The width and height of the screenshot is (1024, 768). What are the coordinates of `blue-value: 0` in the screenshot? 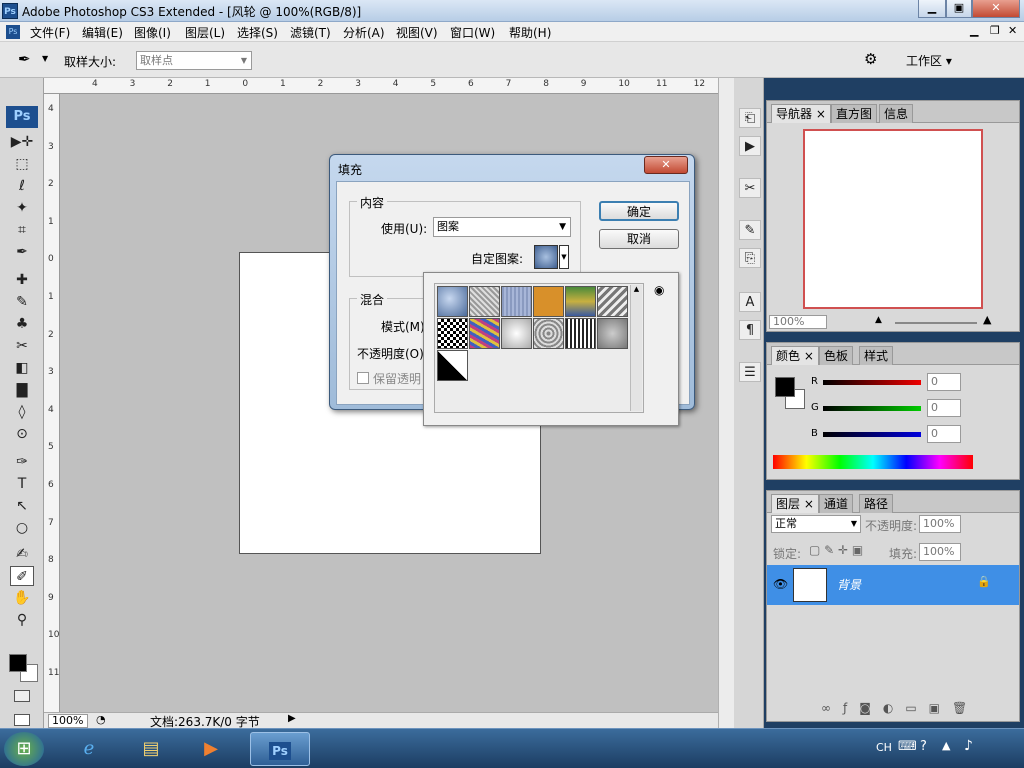 It's located at (944, 434).